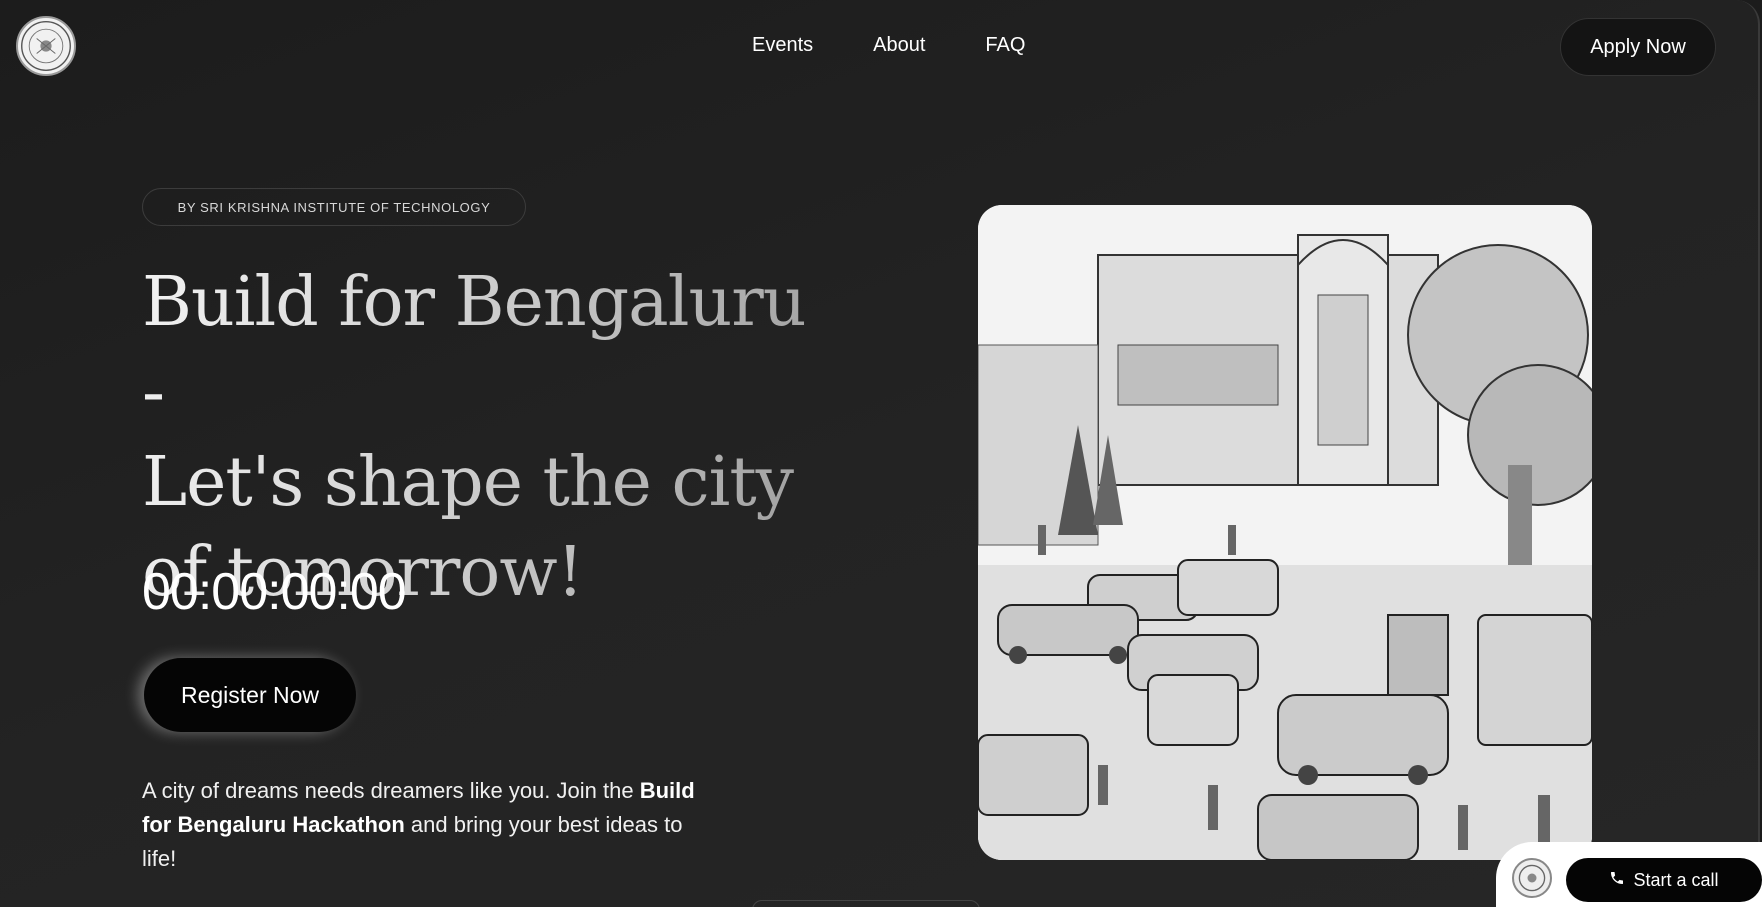 Image resolution: width=1762 pixels, height=907 pixels. Describe the element at coordinates (899, 45) in the screenshot. I see `nav-item-about: About` at that location.